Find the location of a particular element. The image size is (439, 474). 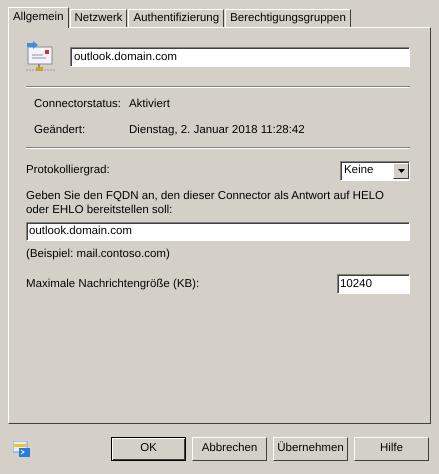

tab: Allgemein is located at coordinates (38, 17).